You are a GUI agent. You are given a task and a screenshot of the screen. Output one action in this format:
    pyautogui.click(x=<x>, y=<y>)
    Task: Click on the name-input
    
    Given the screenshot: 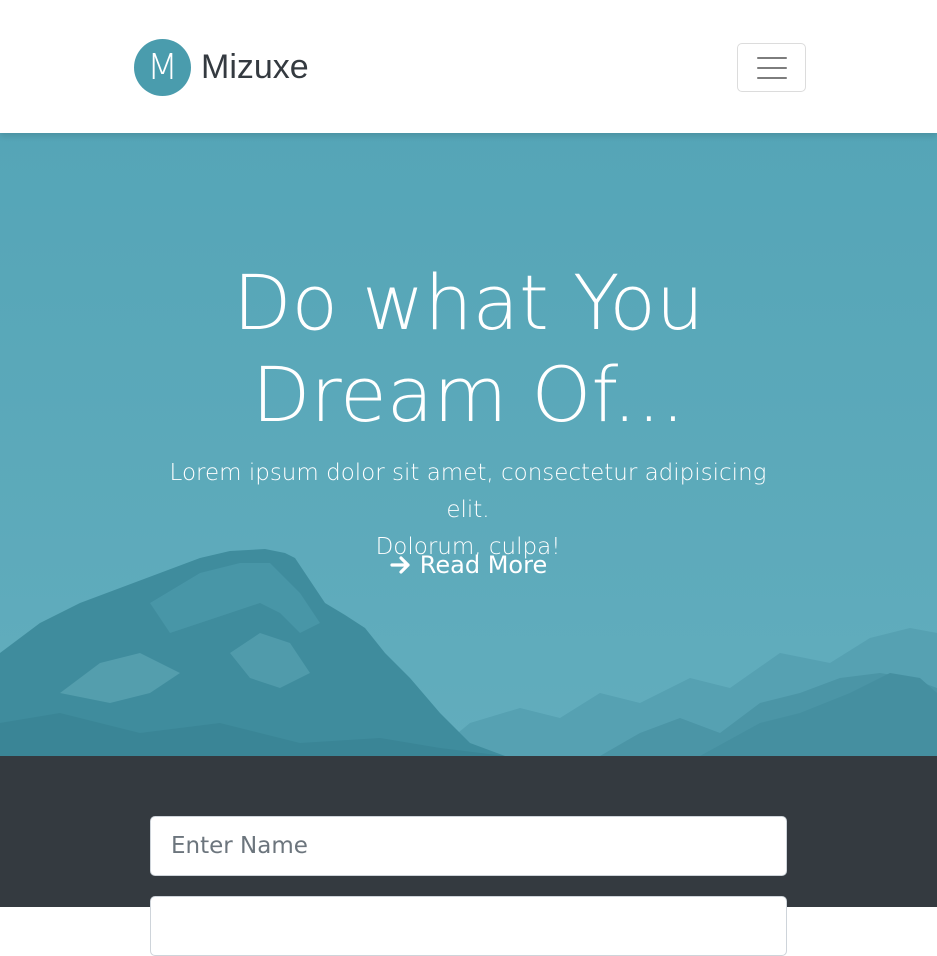 What is the action you would take?
    pyautogui.click(x=468, y=846)
    